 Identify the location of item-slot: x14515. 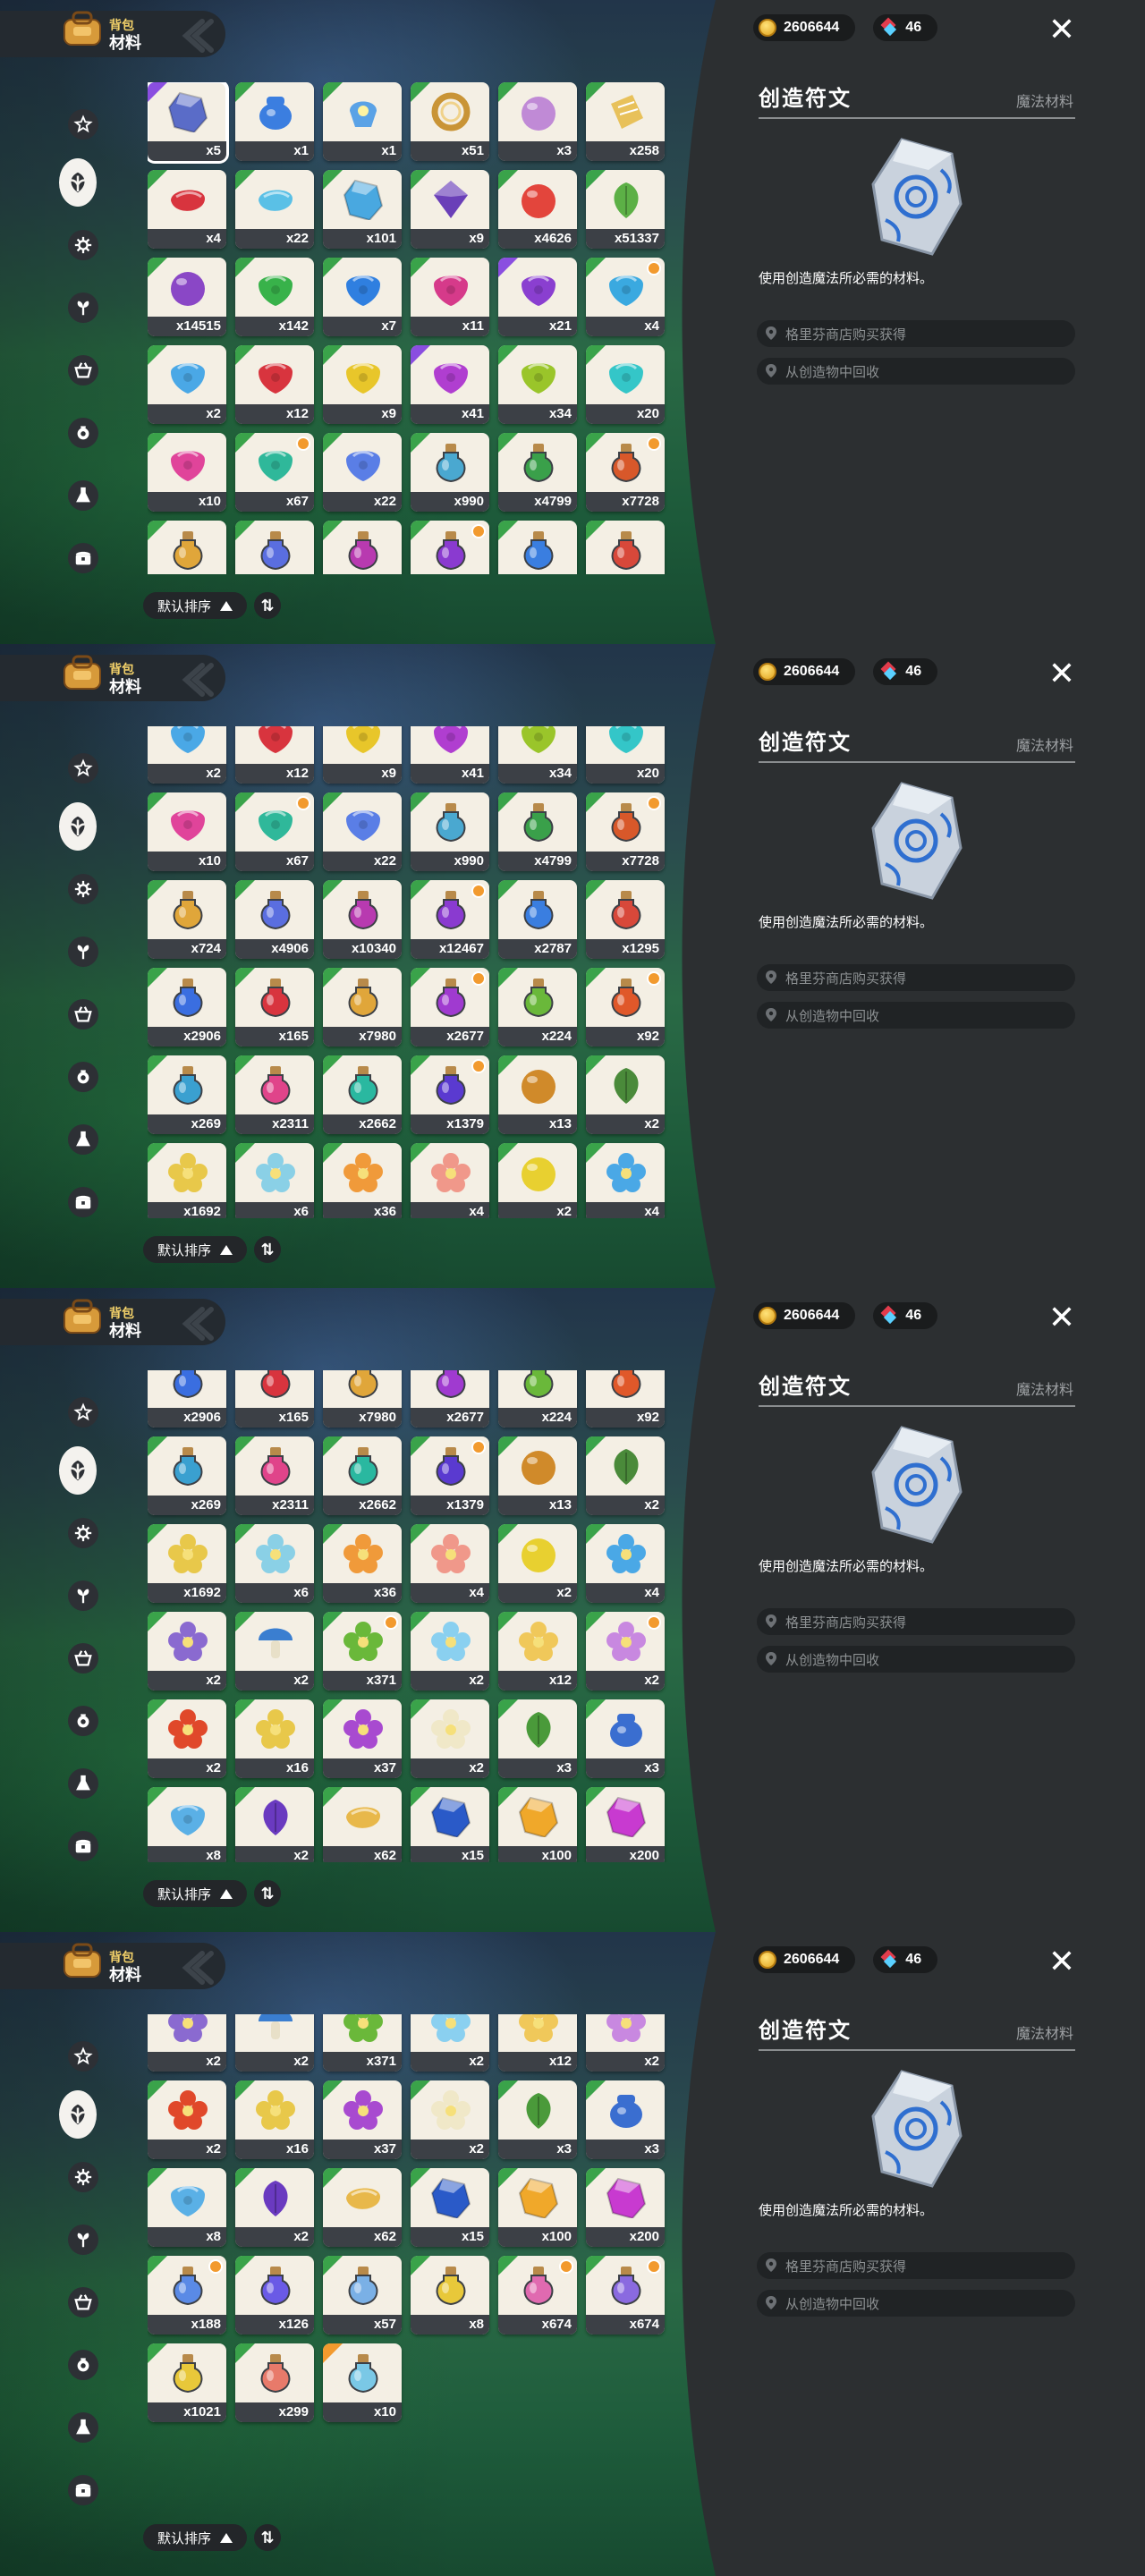
(187, 297).